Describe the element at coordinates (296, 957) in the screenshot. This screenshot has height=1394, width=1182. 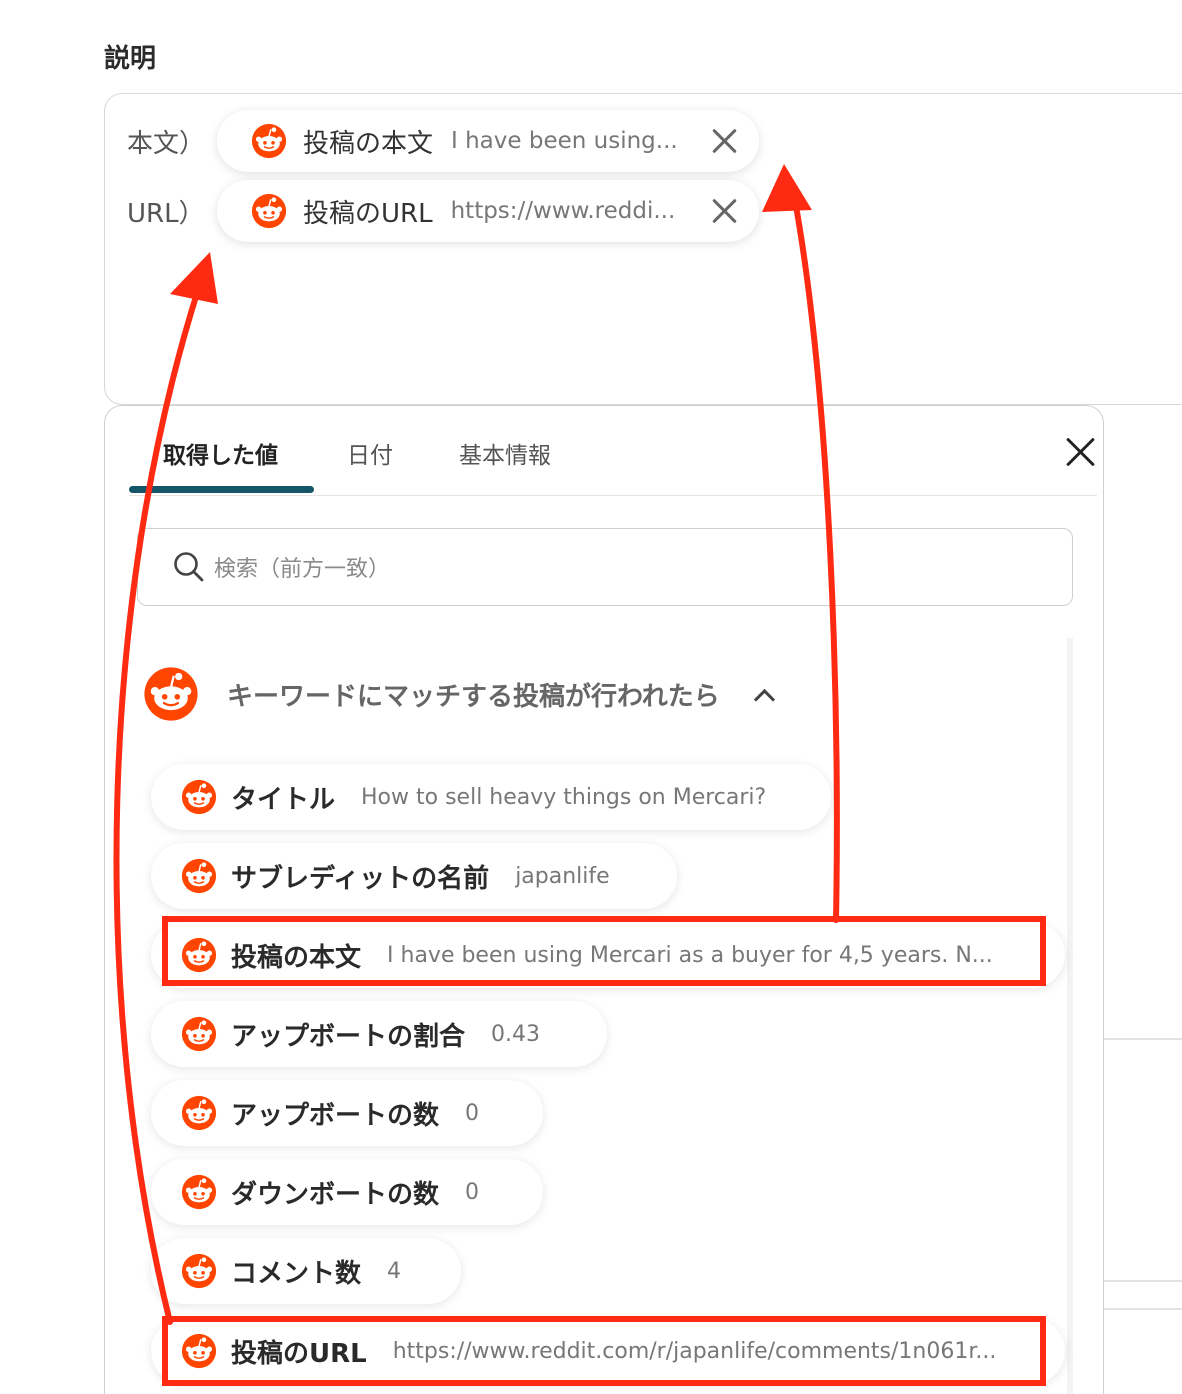
I see `item-label: 投稿の本文` at that location.